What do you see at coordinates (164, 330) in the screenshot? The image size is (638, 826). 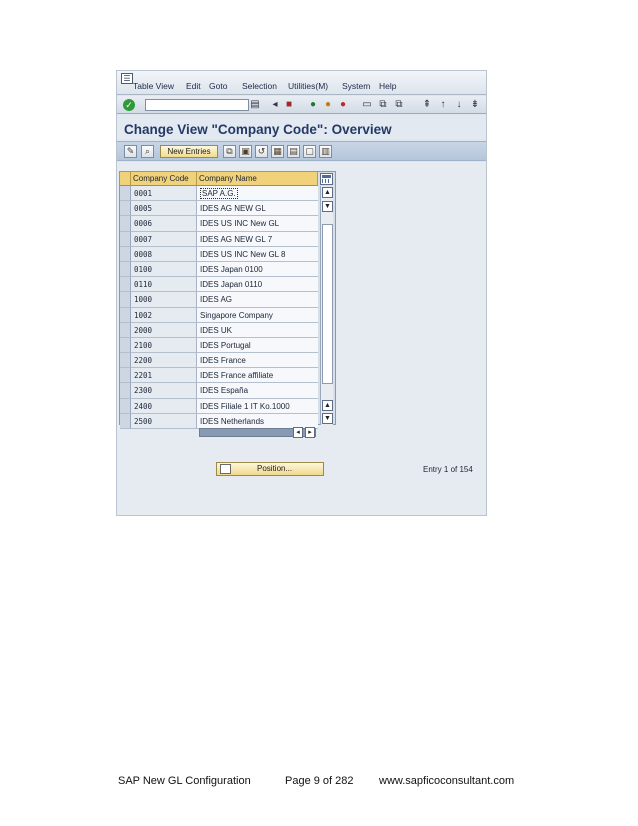 I see `company-code-cell: 2000` at bounding box center [164, 330].